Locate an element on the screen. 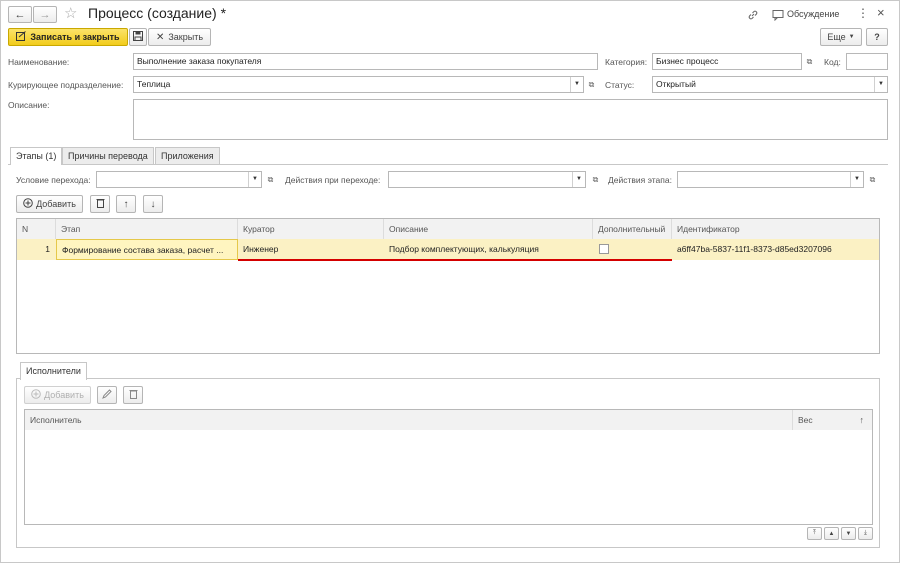 The height and width of the screenshot is (563, 900). add-stage-label: Добавить is located at coordinates (56, 204).